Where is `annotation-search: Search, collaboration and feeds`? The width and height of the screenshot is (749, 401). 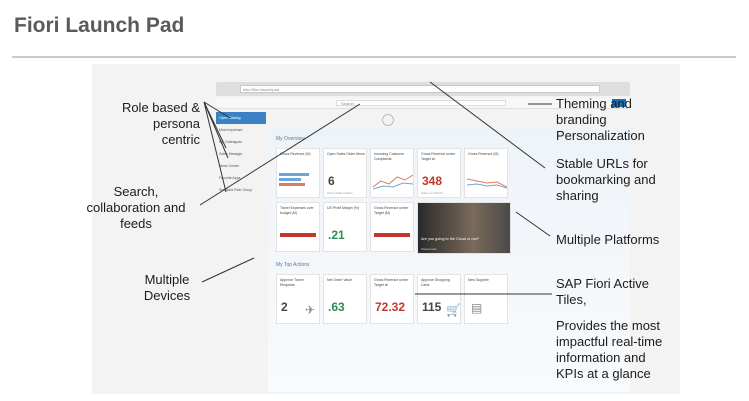 annotation-search: Search, collaboration and feeds is located at coordinates (136, 207).